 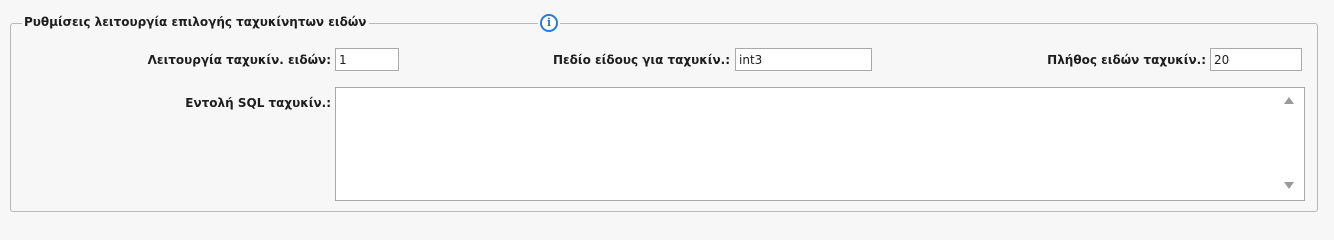 I want to click on scroll-down-arrow-icon, so click(x=1289, y=185).